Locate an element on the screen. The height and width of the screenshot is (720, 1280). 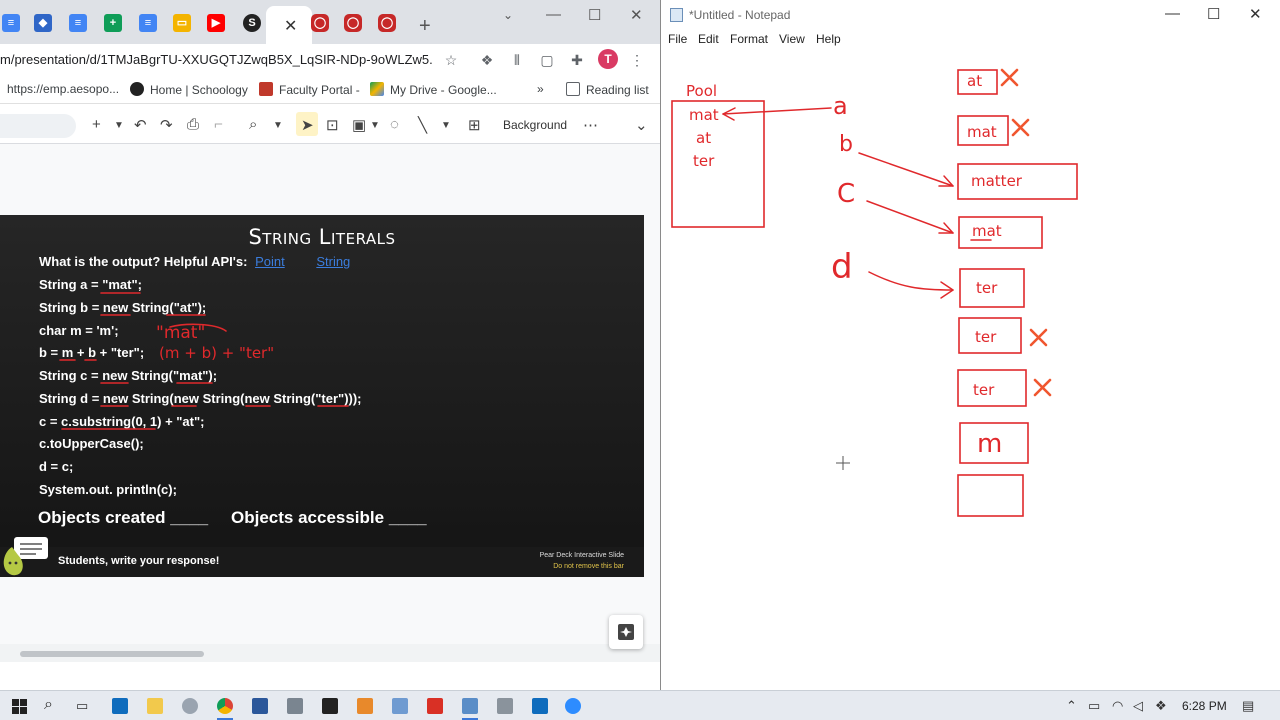
reading-list-button: Reading list is located at coordinates (607, 89).